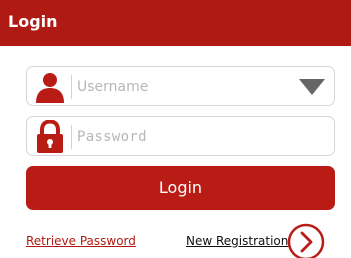 The image size is (351, 258). I want to click on password-input, so click(177, 137).